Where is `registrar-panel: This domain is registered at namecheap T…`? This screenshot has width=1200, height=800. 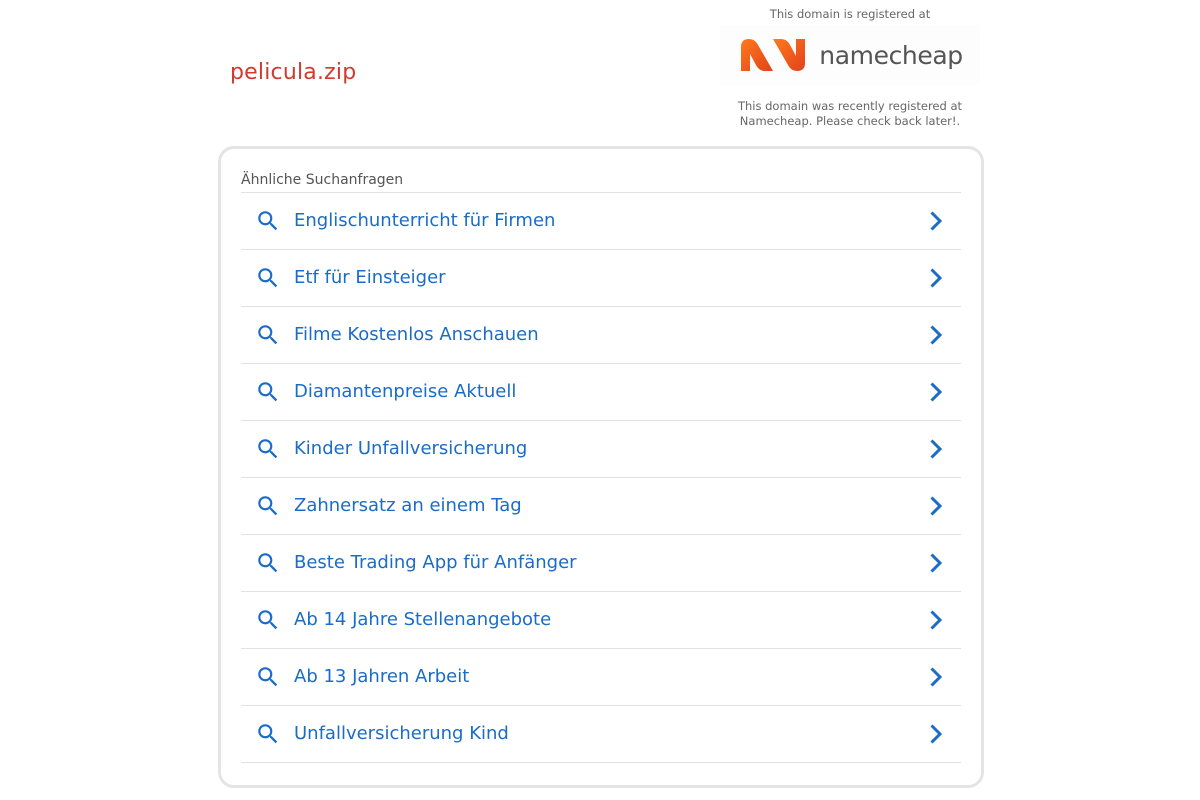 registrar-panel: This domain is registered at namecheap T… is located at coordinates (850, 68).